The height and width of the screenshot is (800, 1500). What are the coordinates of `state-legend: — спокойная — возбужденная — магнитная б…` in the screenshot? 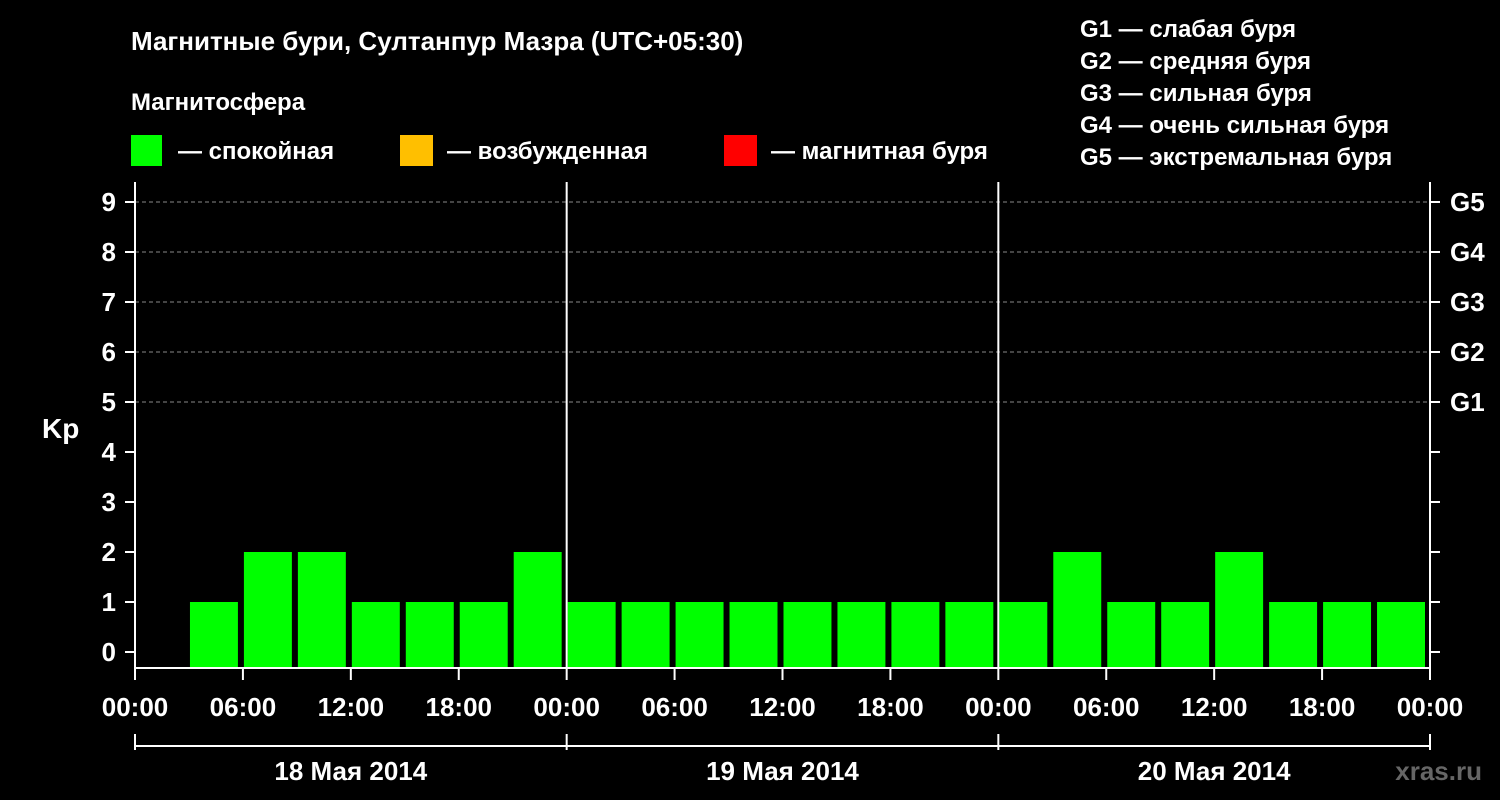 It's located at (559, 150).